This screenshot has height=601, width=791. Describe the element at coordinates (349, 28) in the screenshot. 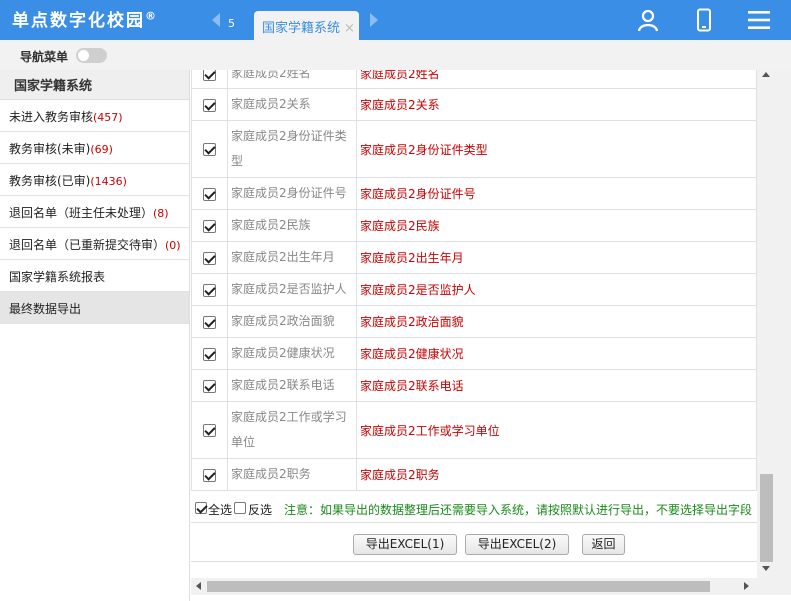

I see `tab-close-icon: ×` at that location.